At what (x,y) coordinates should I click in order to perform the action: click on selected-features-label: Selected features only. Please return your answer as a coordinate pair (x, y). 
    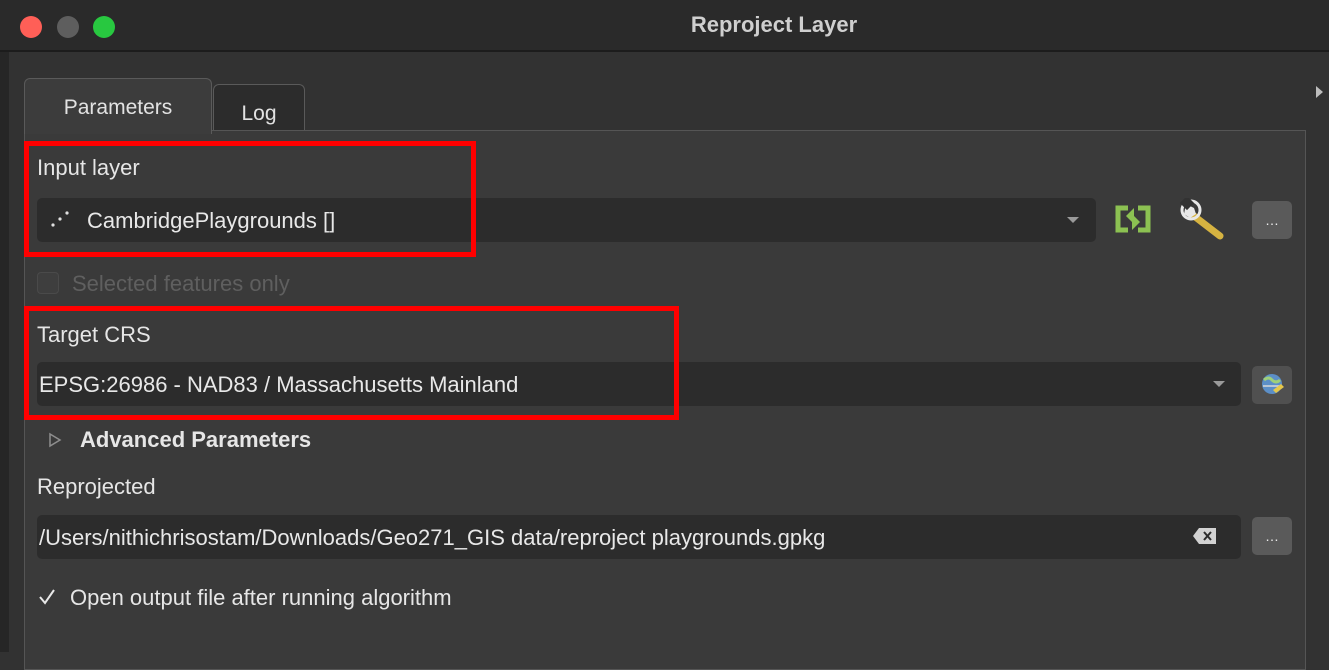
    Looking at the image, I should click on (181, 283).